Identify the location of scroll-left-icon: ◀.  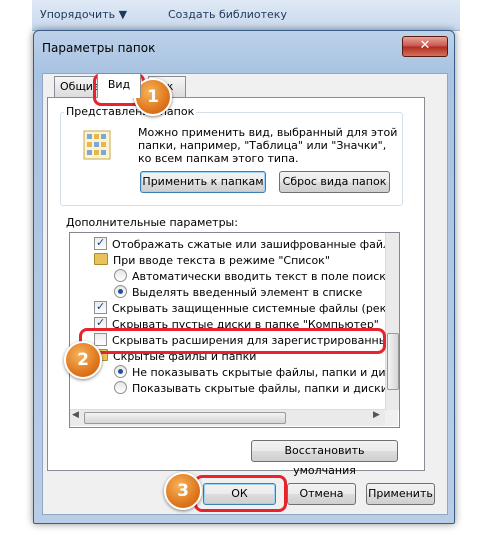
(75, 415).